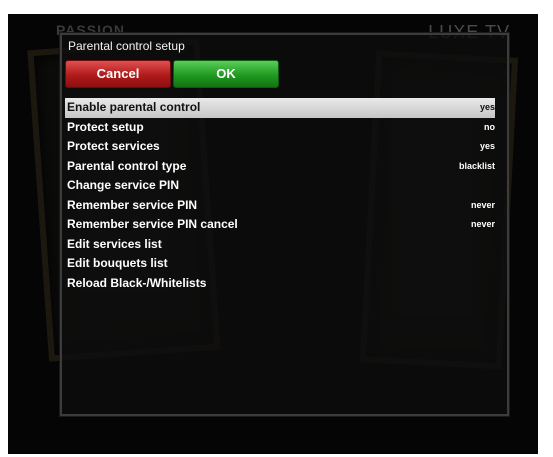  Describe the element at coordinates (280, 206) in the screenshot. I see `setting-remember-service-pin: Remember service PIN never` at that location.